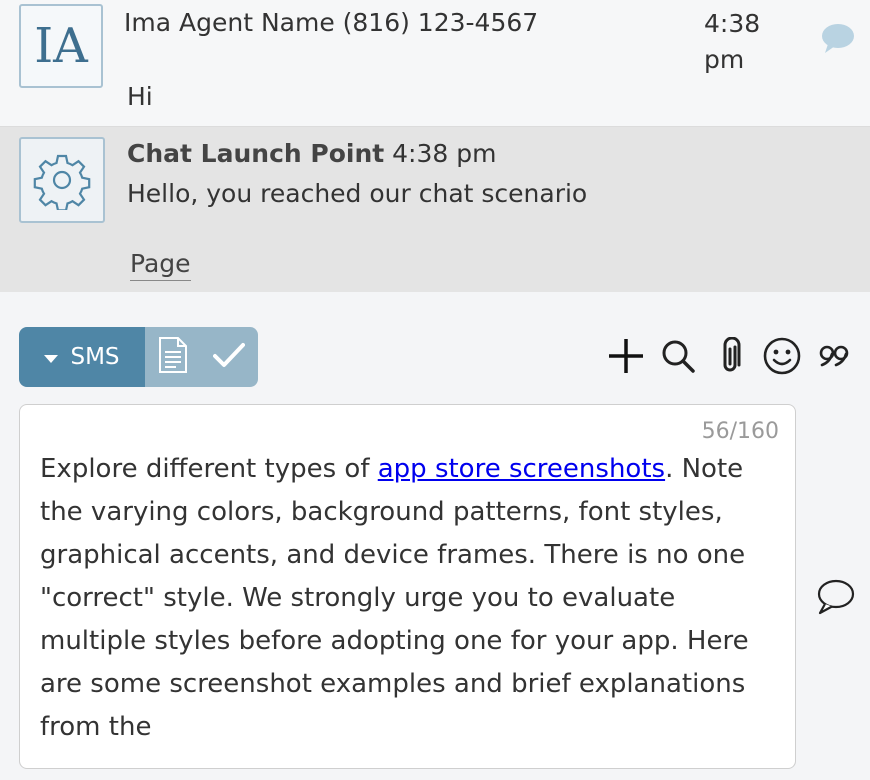 This screenshot has width=870, height=780. What do you see at coordinates (256, 153) in the screenshot?
I see `message-sender: Chat Launch Point` at bounding box center [256, 153].